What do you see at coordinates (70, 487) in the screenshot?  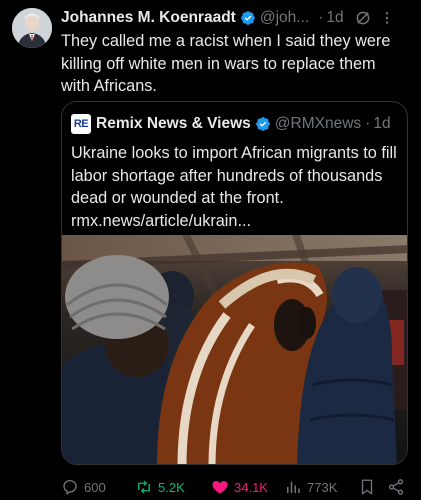 I see `reply-icon` at bounding box center [70, 487].